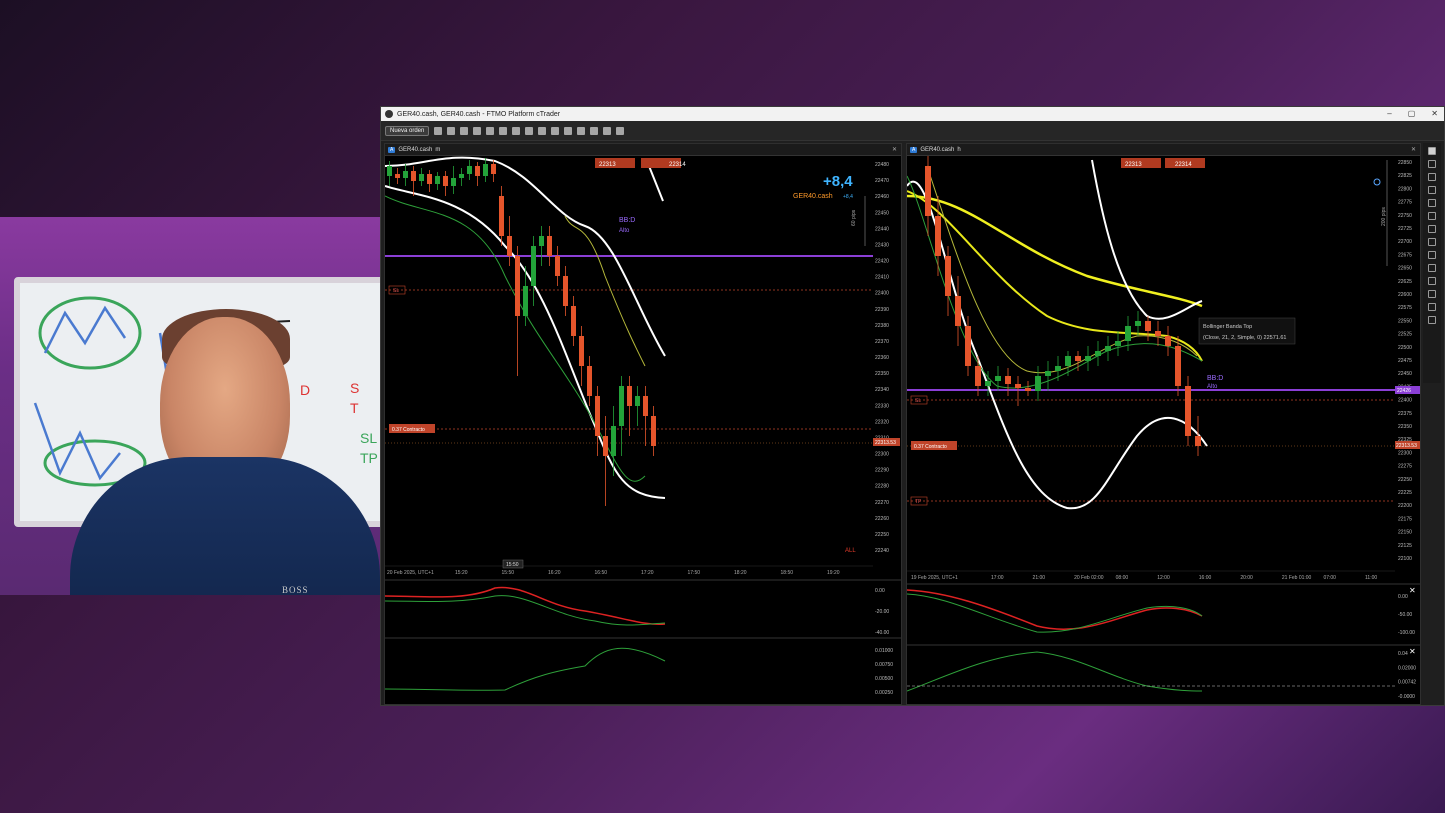 Image resolution: width=1445 pixels, height=813 pixels. I want to click on text-icon, so click(1432, 268).